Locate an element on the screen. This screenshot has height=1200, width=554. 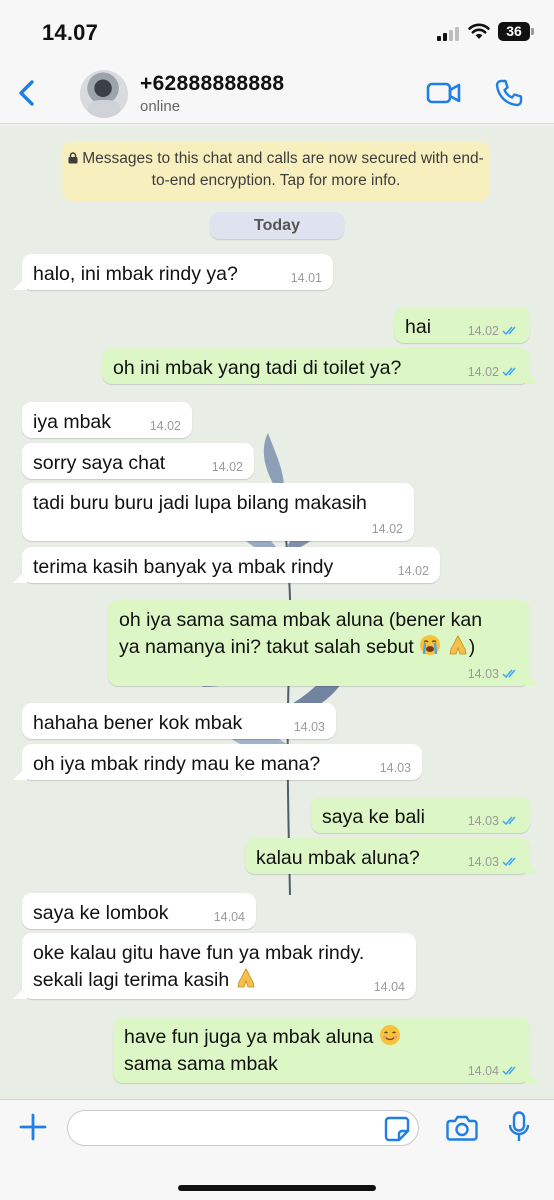
message-text-line: ya namanya ini? takut salah sebut ) is located at coordinates (297, 646).